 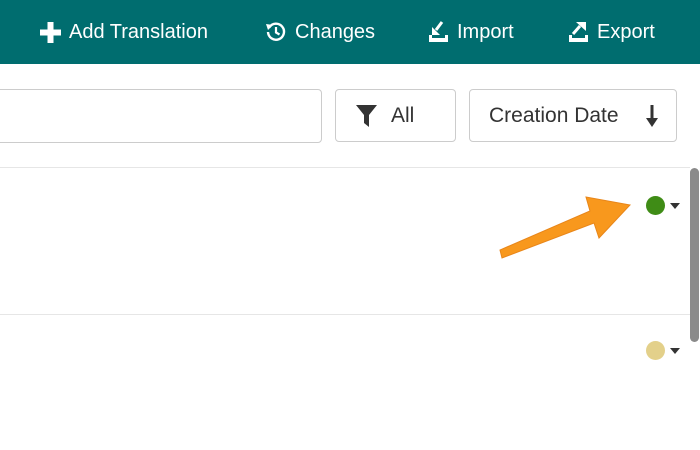 I want to click on arrow-down-icon, so click(x=652, y=116).